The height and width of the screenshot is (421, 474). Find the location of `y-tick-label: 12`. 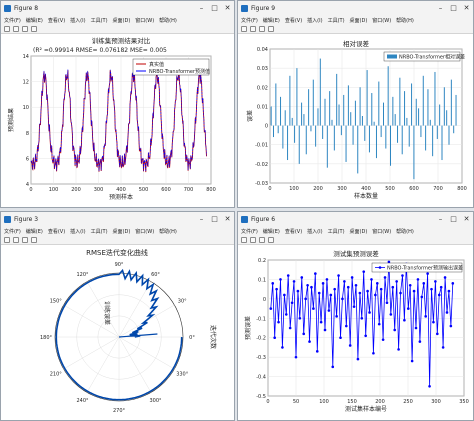

y-tick-label: 12 is located at coordinates (26, 83).